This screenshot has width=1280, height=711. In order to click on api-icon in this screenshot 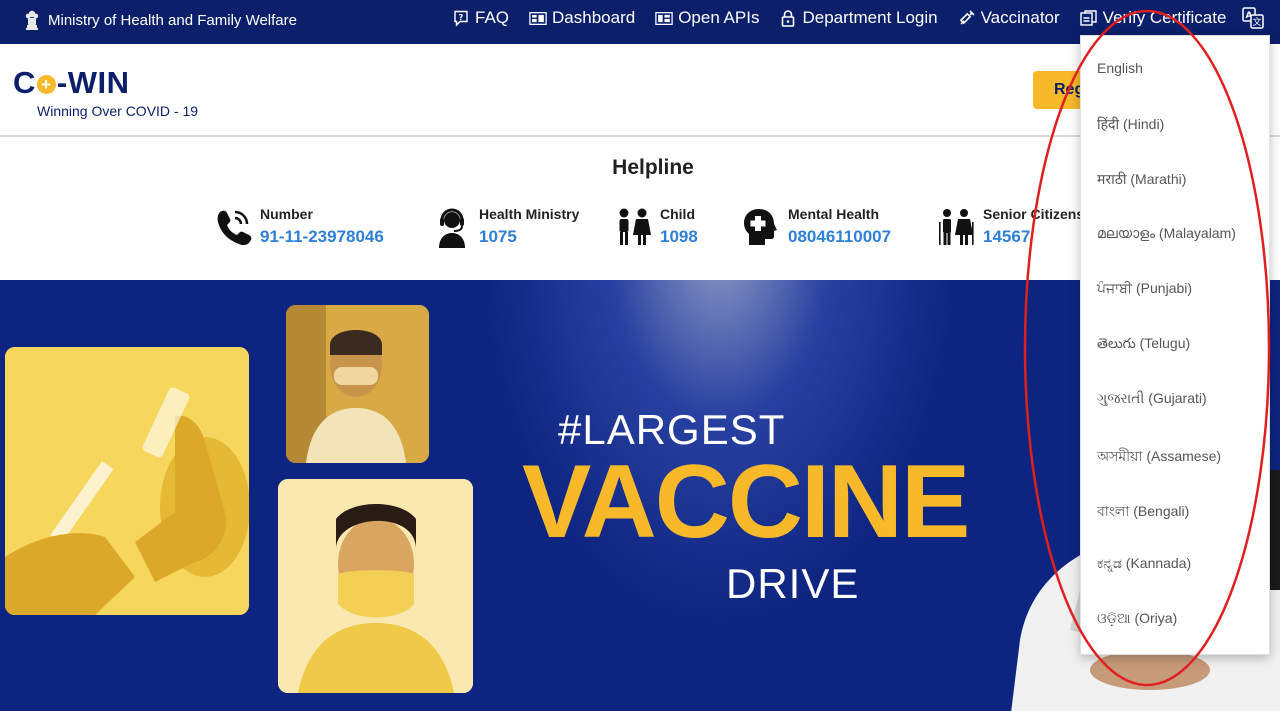, I will do `click(664, 18)`.